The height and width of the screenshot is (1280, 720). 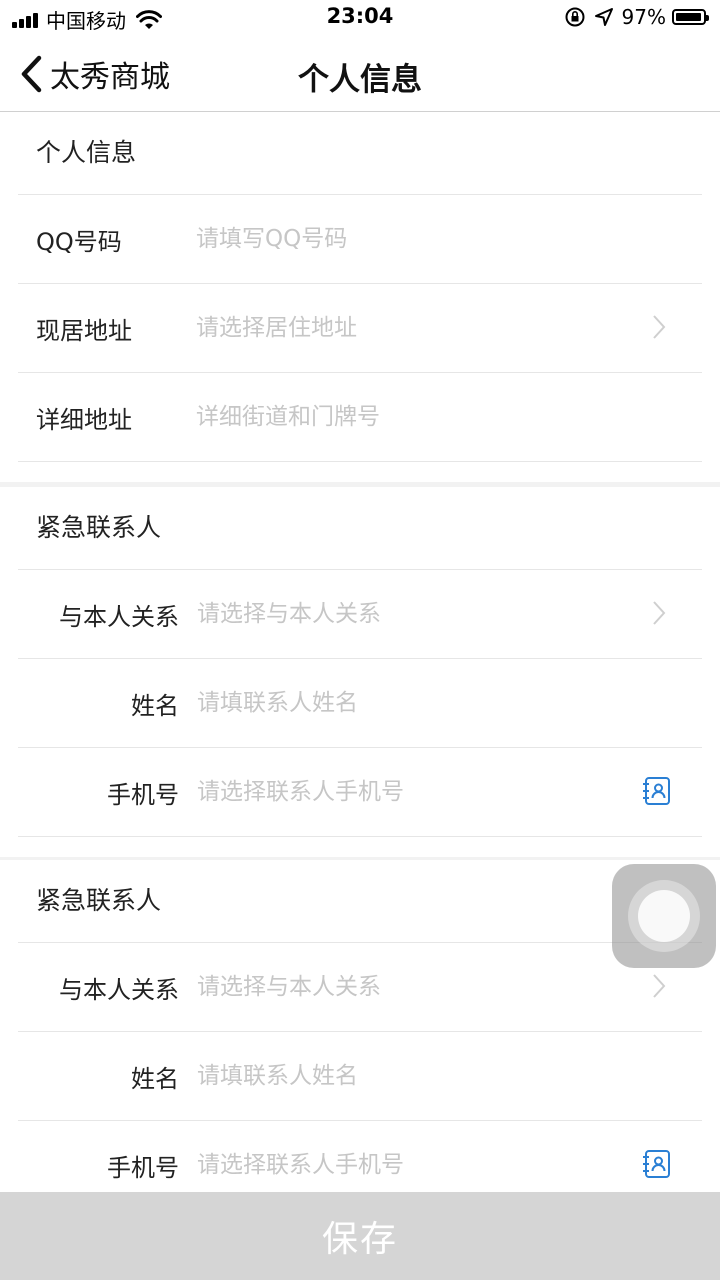 I want to click on address-label: 现居地址, so click(x=84, y=330).